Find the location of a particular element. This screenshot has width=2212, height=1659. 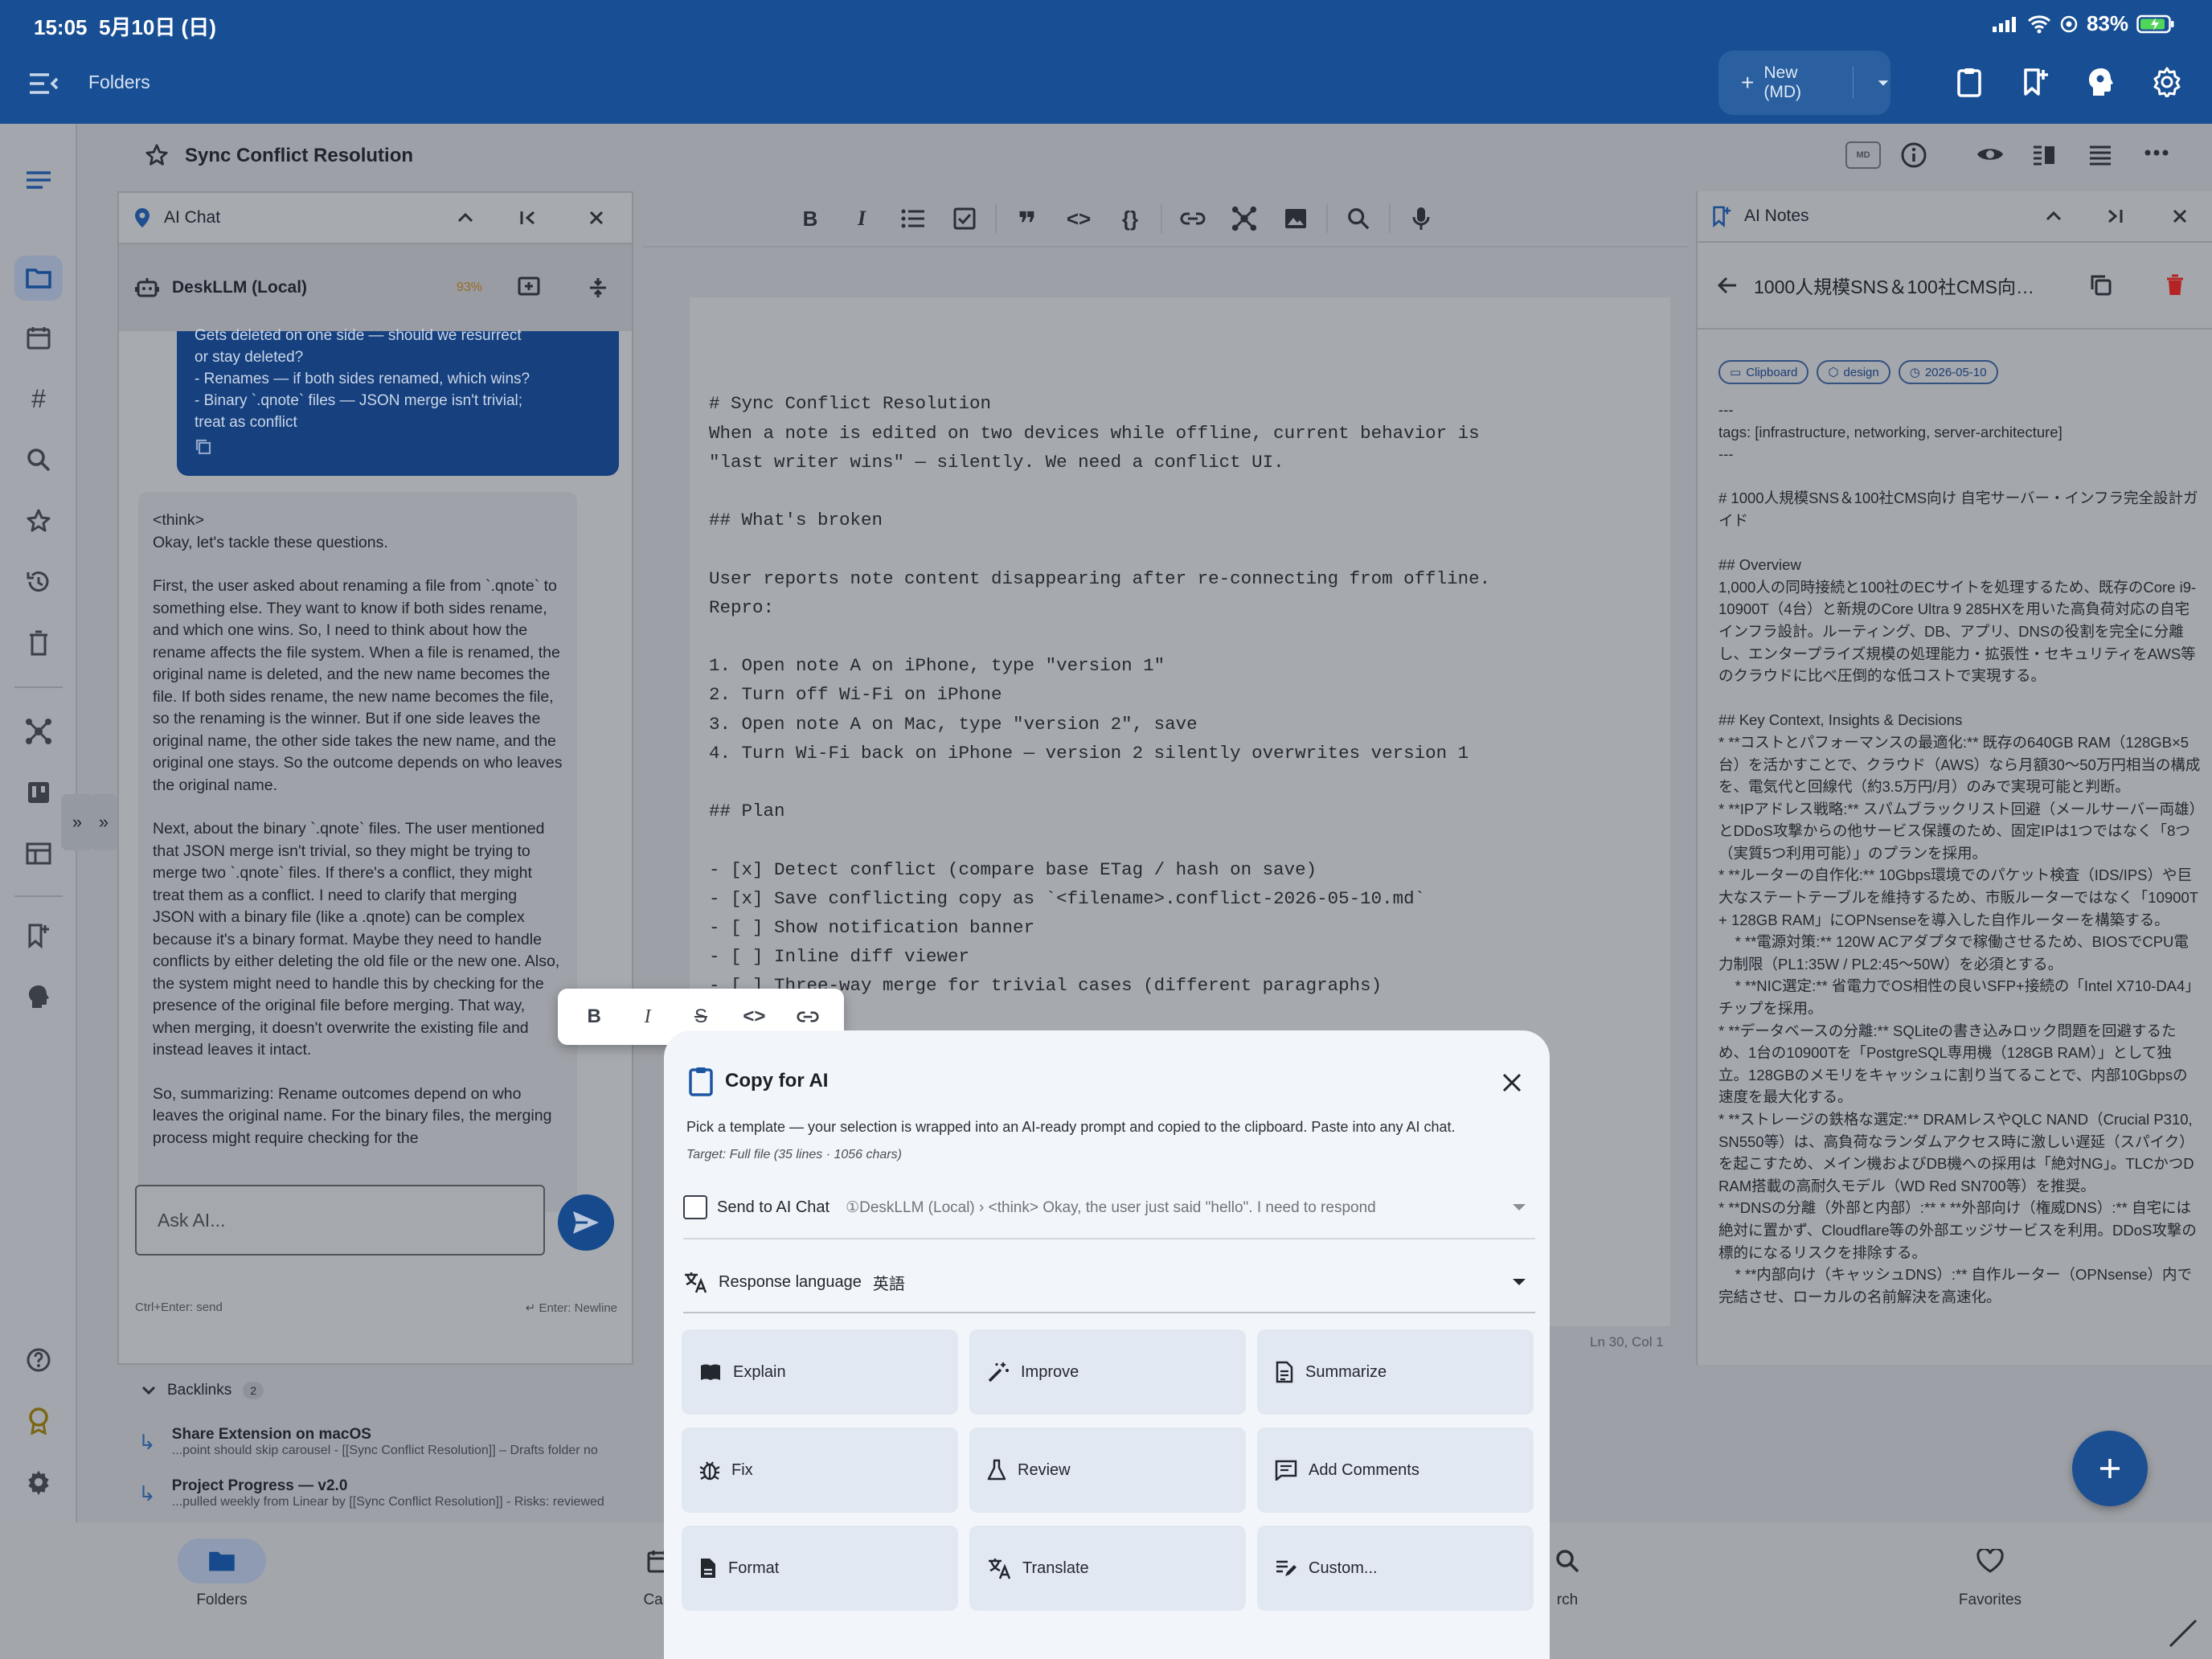

rail-tags-button: # is located at coordinates (38, 399).